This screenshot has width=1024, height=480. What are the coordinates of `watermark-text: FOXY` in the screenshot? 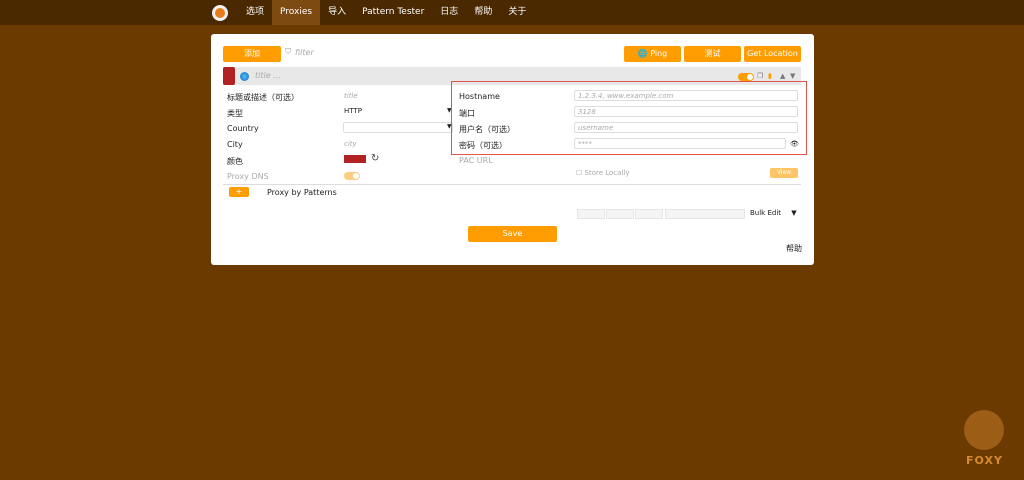 It's located at (984, 460).